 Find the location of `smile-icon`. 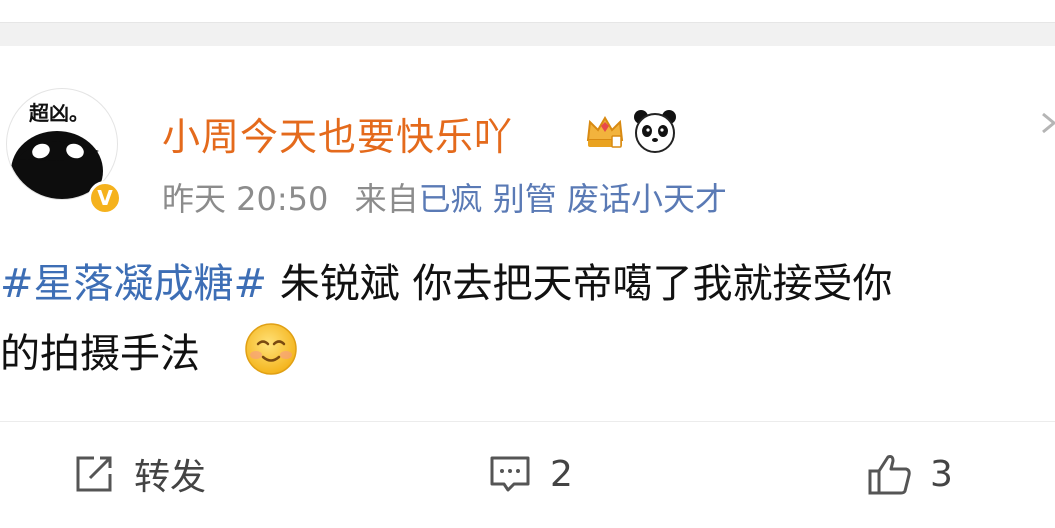

smile-icon is located at coordinates (271, 349).